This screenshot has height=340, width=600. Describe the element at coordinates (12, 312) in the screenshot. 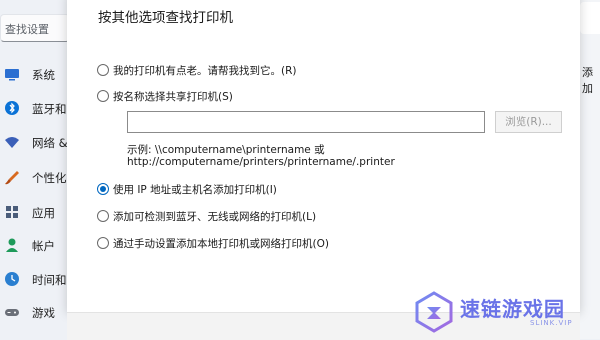

I see `gamepad-icon` at that location.